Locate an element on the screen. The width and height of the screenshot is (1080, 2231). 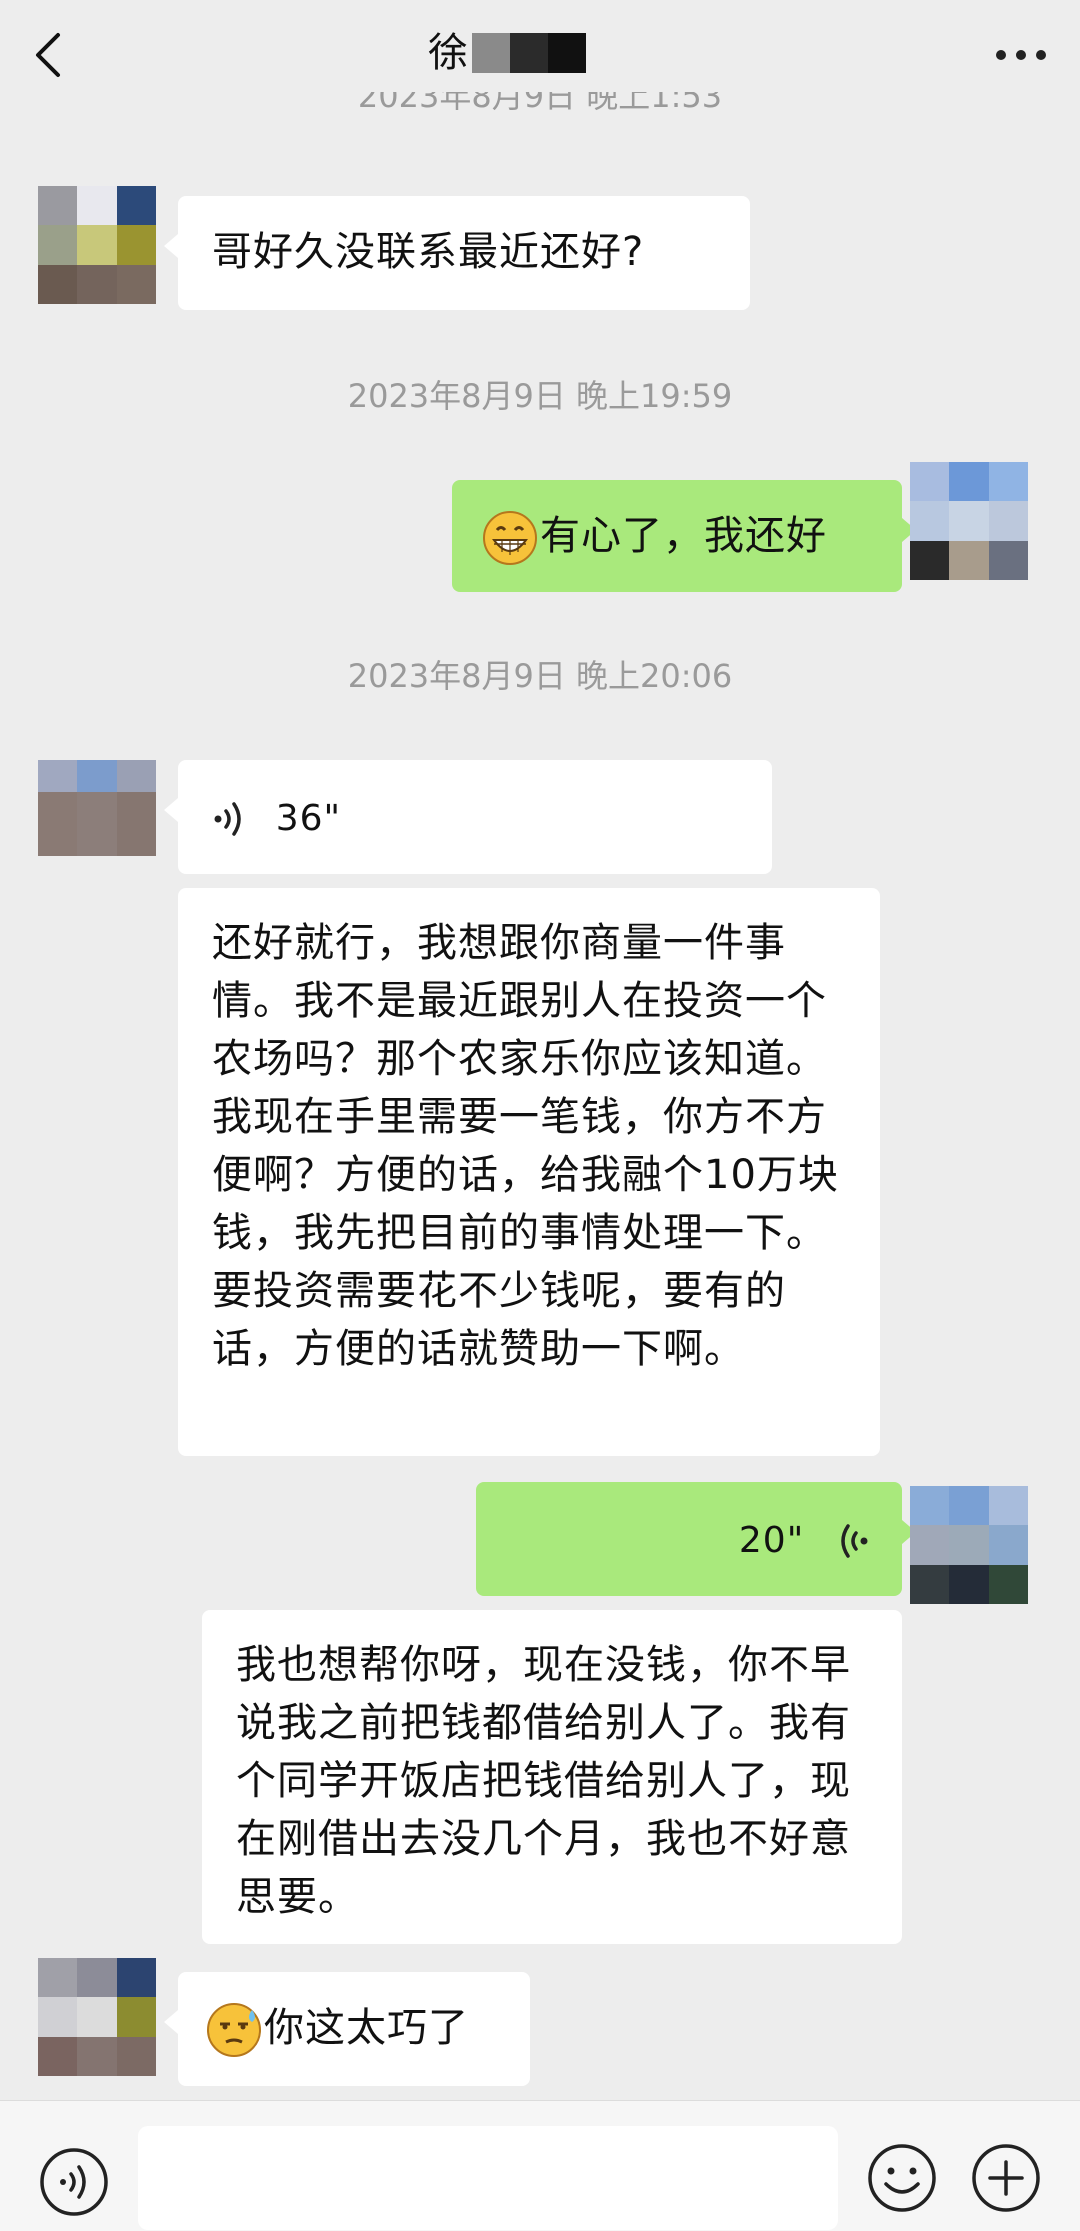
voice-duration: 20" is located at coordinates (771, 1540).